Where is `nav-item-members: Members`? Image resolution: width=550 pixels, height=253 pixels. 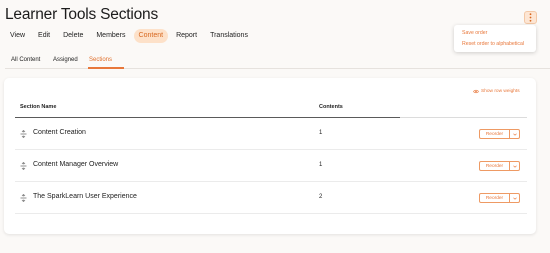 nav-item-members: Members is located at coordinates (110, 36).